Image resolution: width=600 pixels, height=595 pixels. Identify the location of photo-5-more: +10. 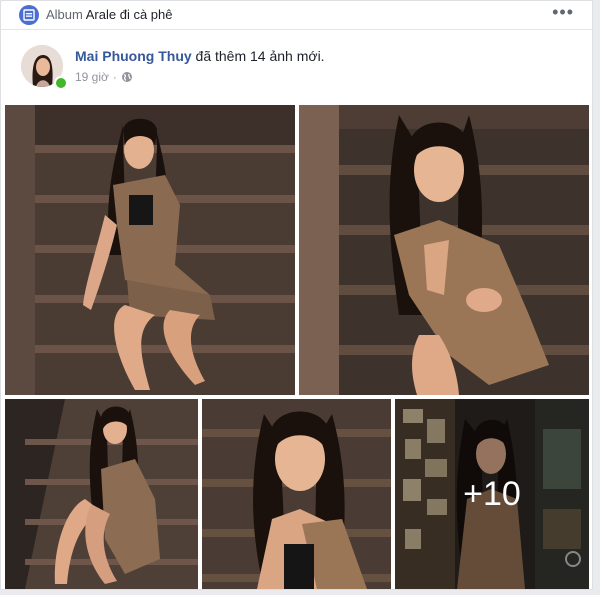
(492, 494).